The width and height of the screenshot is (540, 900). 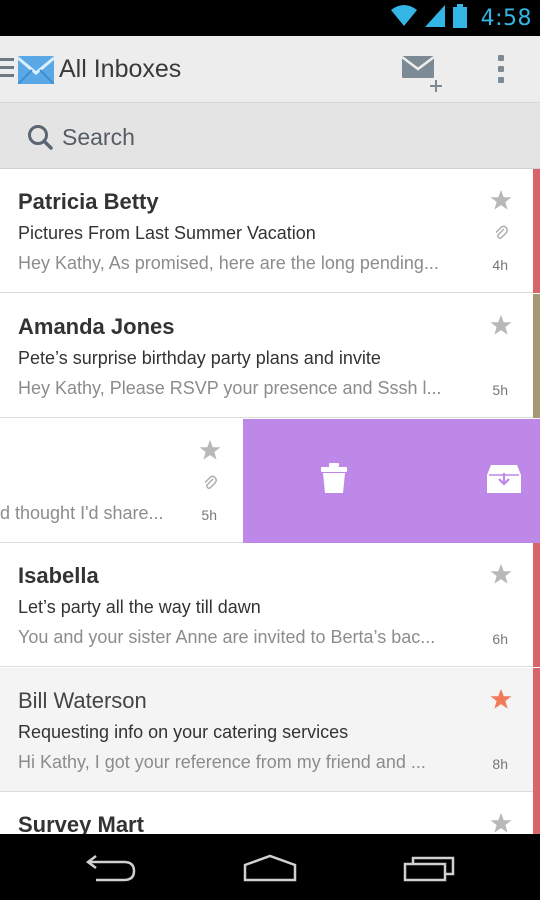 I want to click on system-nav-bar, so click(x=270, y=867).